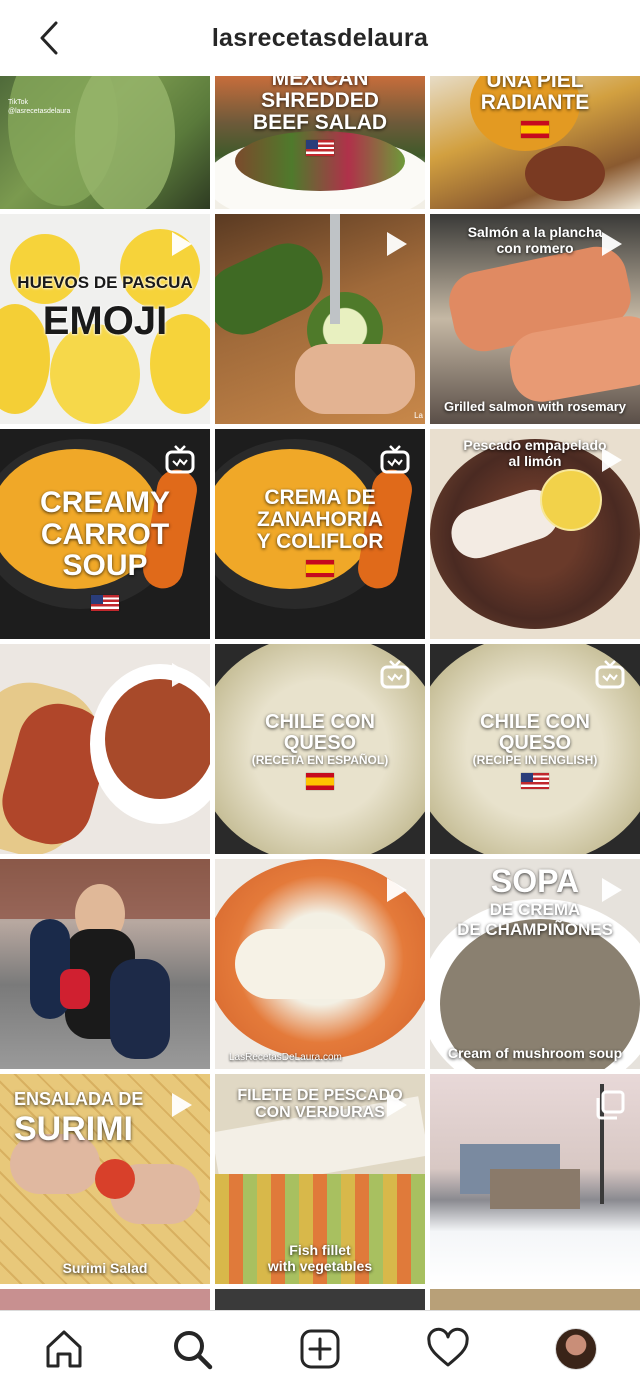 Image resolution: width=640 pixels, height=1387 pixels. What do you see at coordinates (285, 1057) in the screenshot?
I see `watermark: LasRecetasDeLaura.com` at bounding box center [285, 1057].